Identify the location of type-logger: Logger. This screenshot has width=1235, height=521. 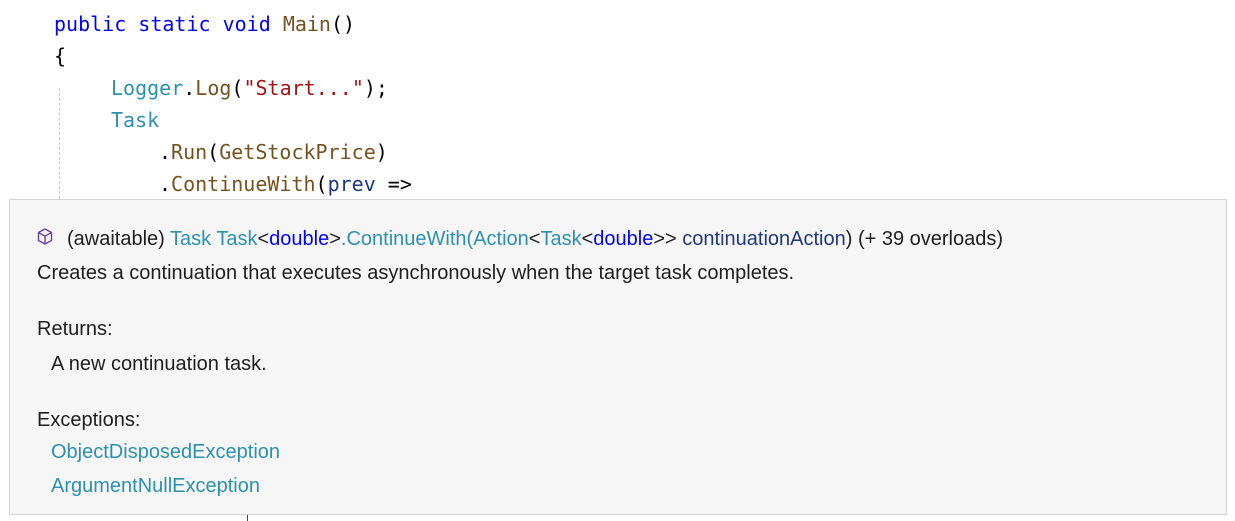
(147, 88).